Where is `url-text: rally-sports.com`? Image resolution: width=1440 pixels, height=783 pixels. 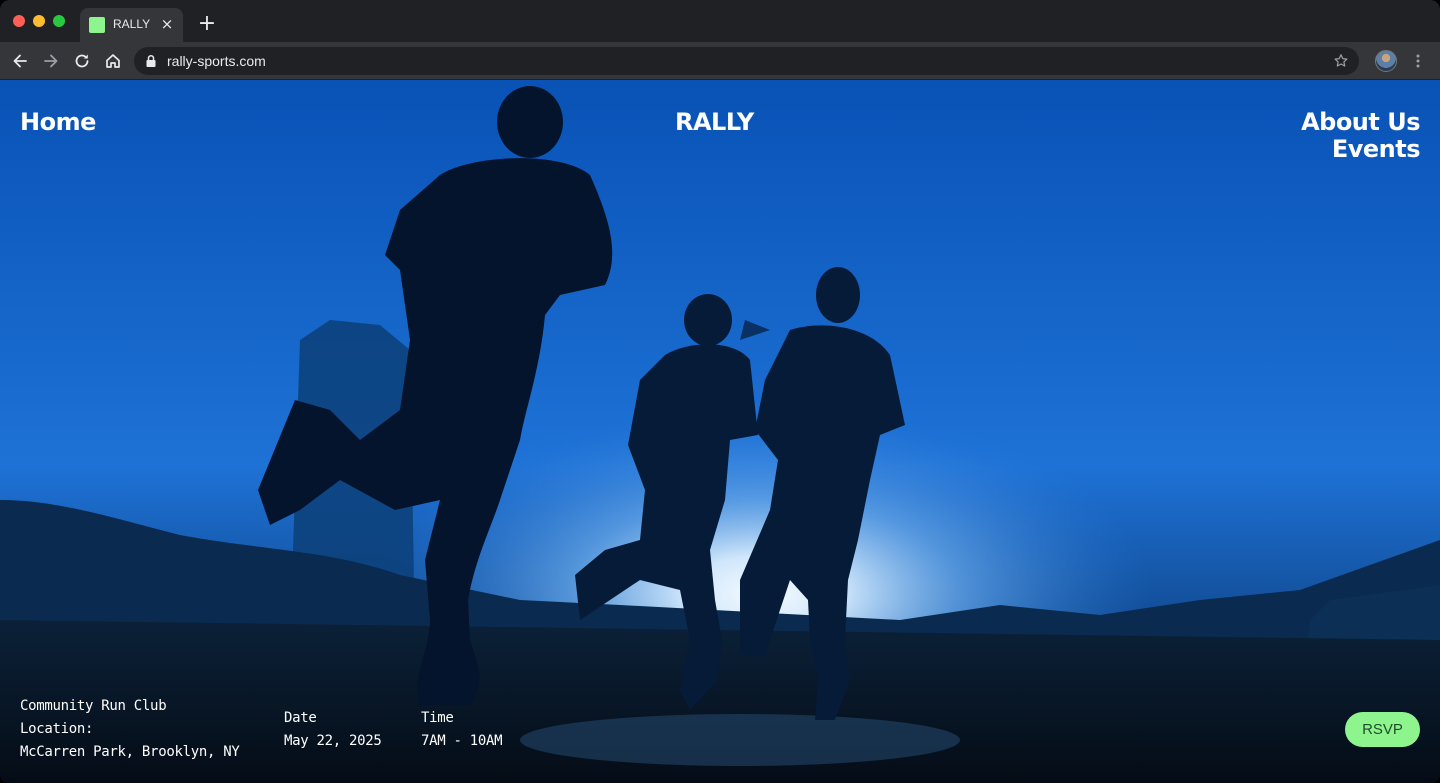
url-text: rally-sports.com is located at coordinates (216, 61).